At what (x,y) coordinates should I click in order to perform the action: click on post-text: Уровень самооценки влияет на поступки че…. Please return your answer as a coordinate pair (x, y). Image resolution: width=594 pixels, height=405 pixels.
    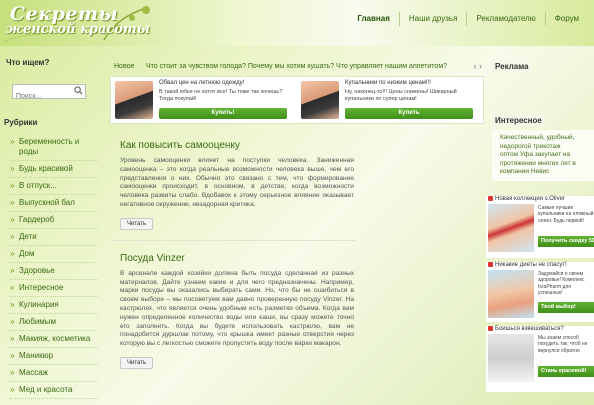
    Looking at the image, I should click on (237, 182).